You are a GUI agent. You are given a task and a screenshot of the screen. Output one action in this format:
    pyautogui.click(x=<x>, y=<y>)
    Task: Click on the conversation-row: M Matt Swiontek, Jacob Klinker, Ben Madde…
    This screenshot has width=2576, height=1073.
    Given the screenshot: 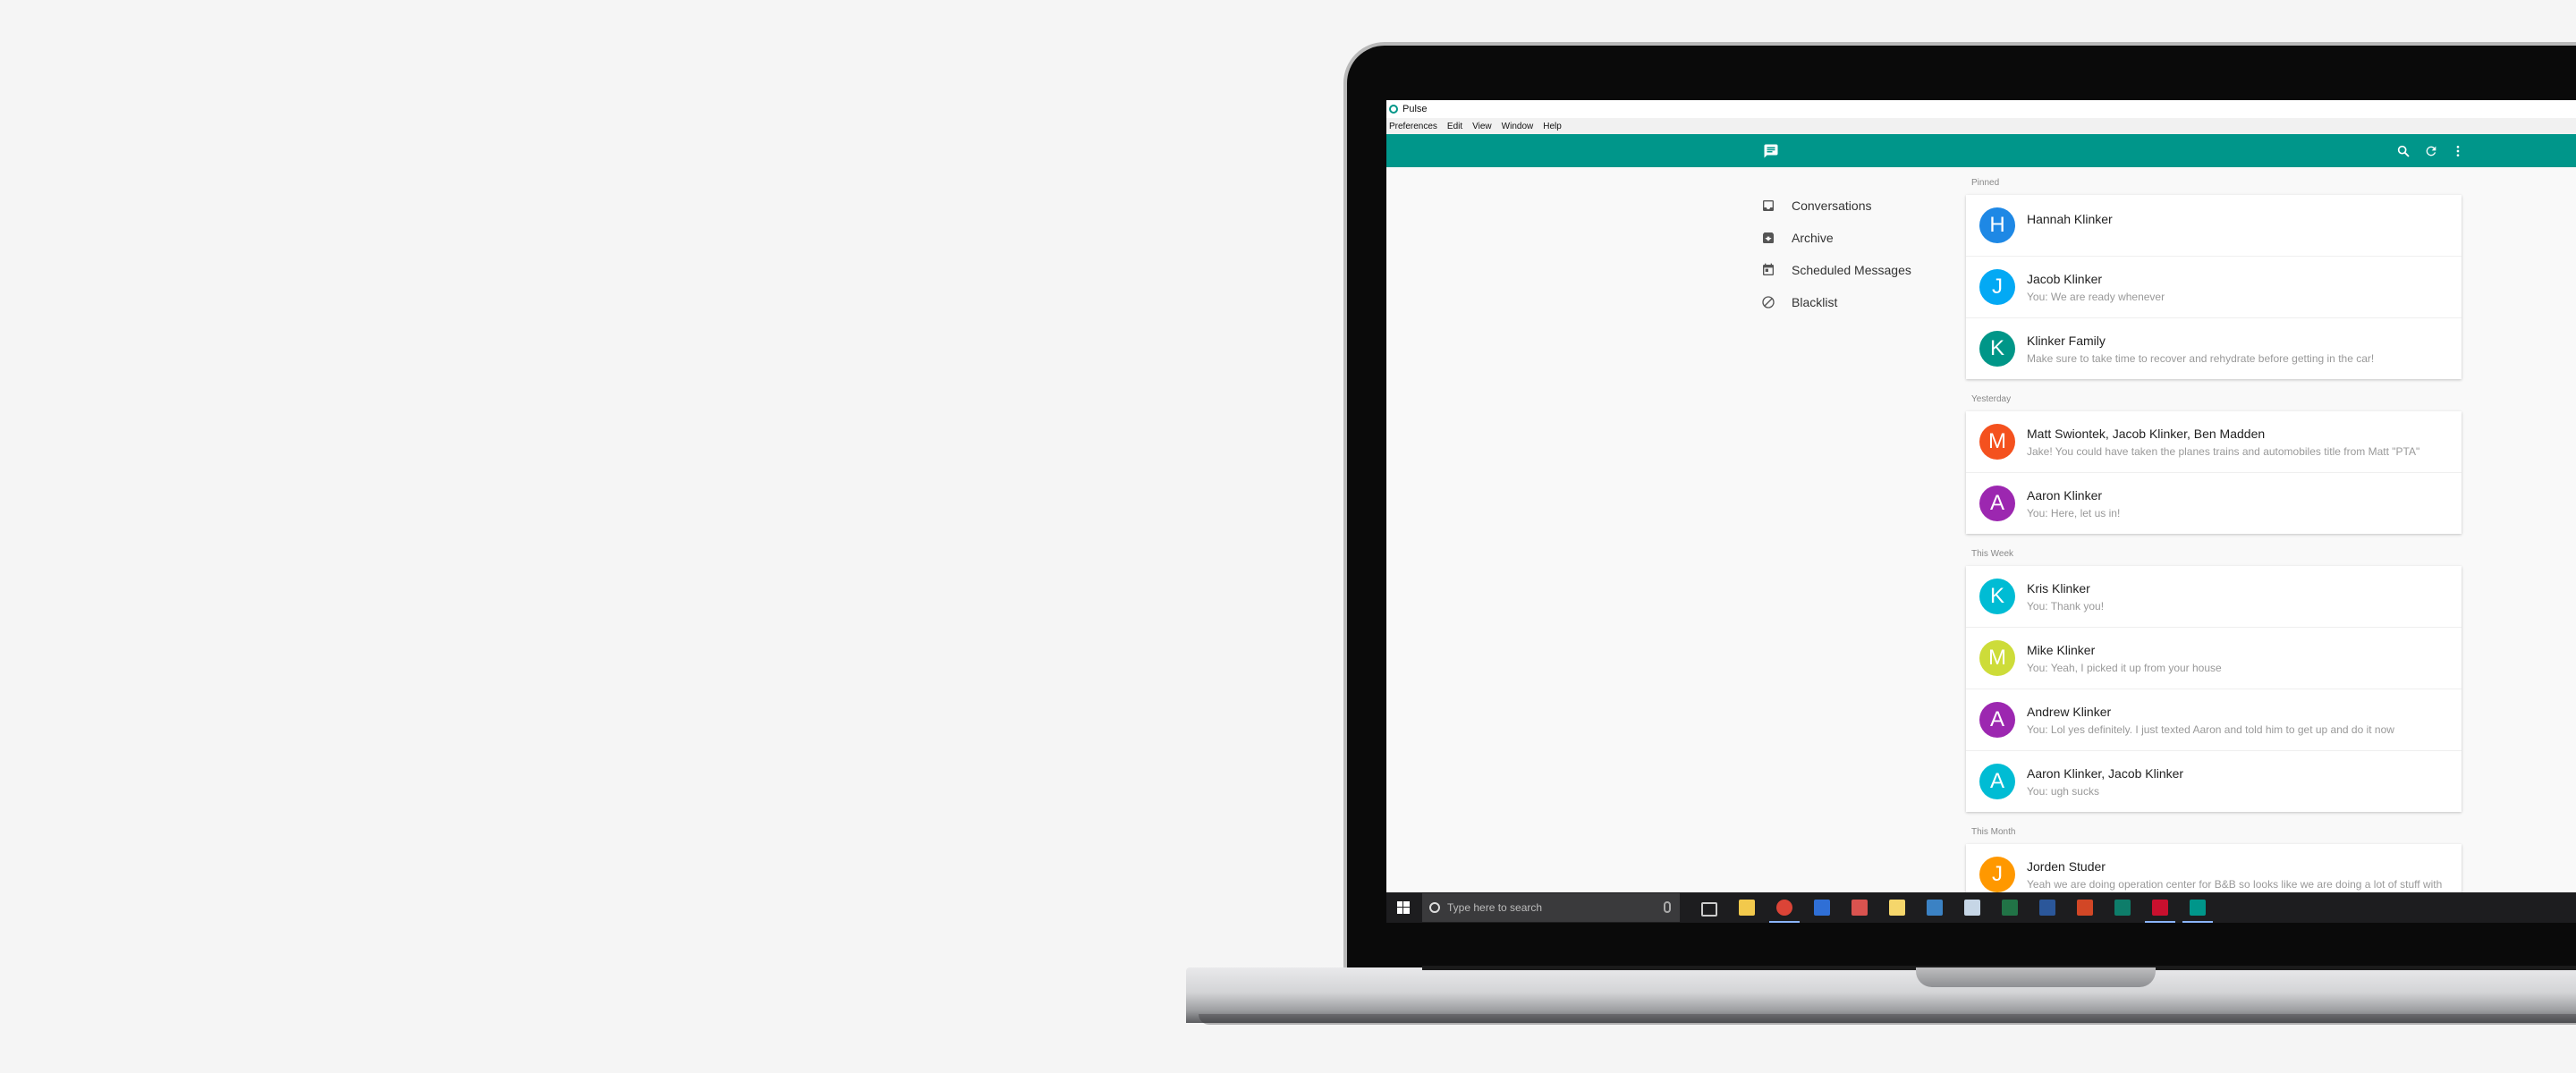 What is the action you would take?
    pyautogui.click(x=2214, y=442)
    